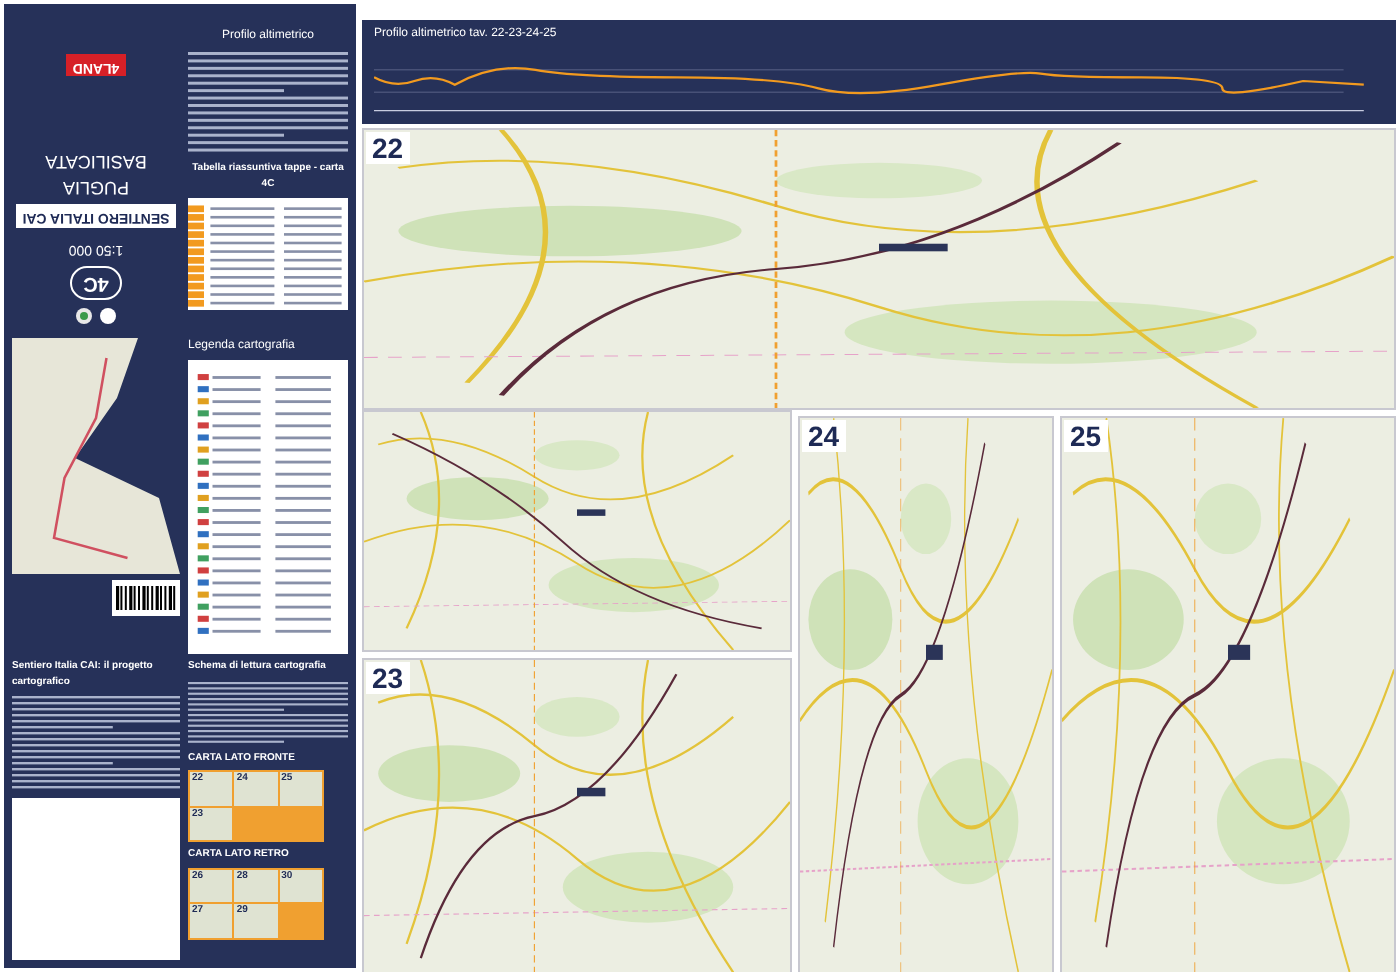 The image size is (1400, 972). Describe the element at coordinates (96, 187) in the screenshot. I see `region-title: PUGLIA` at that location.